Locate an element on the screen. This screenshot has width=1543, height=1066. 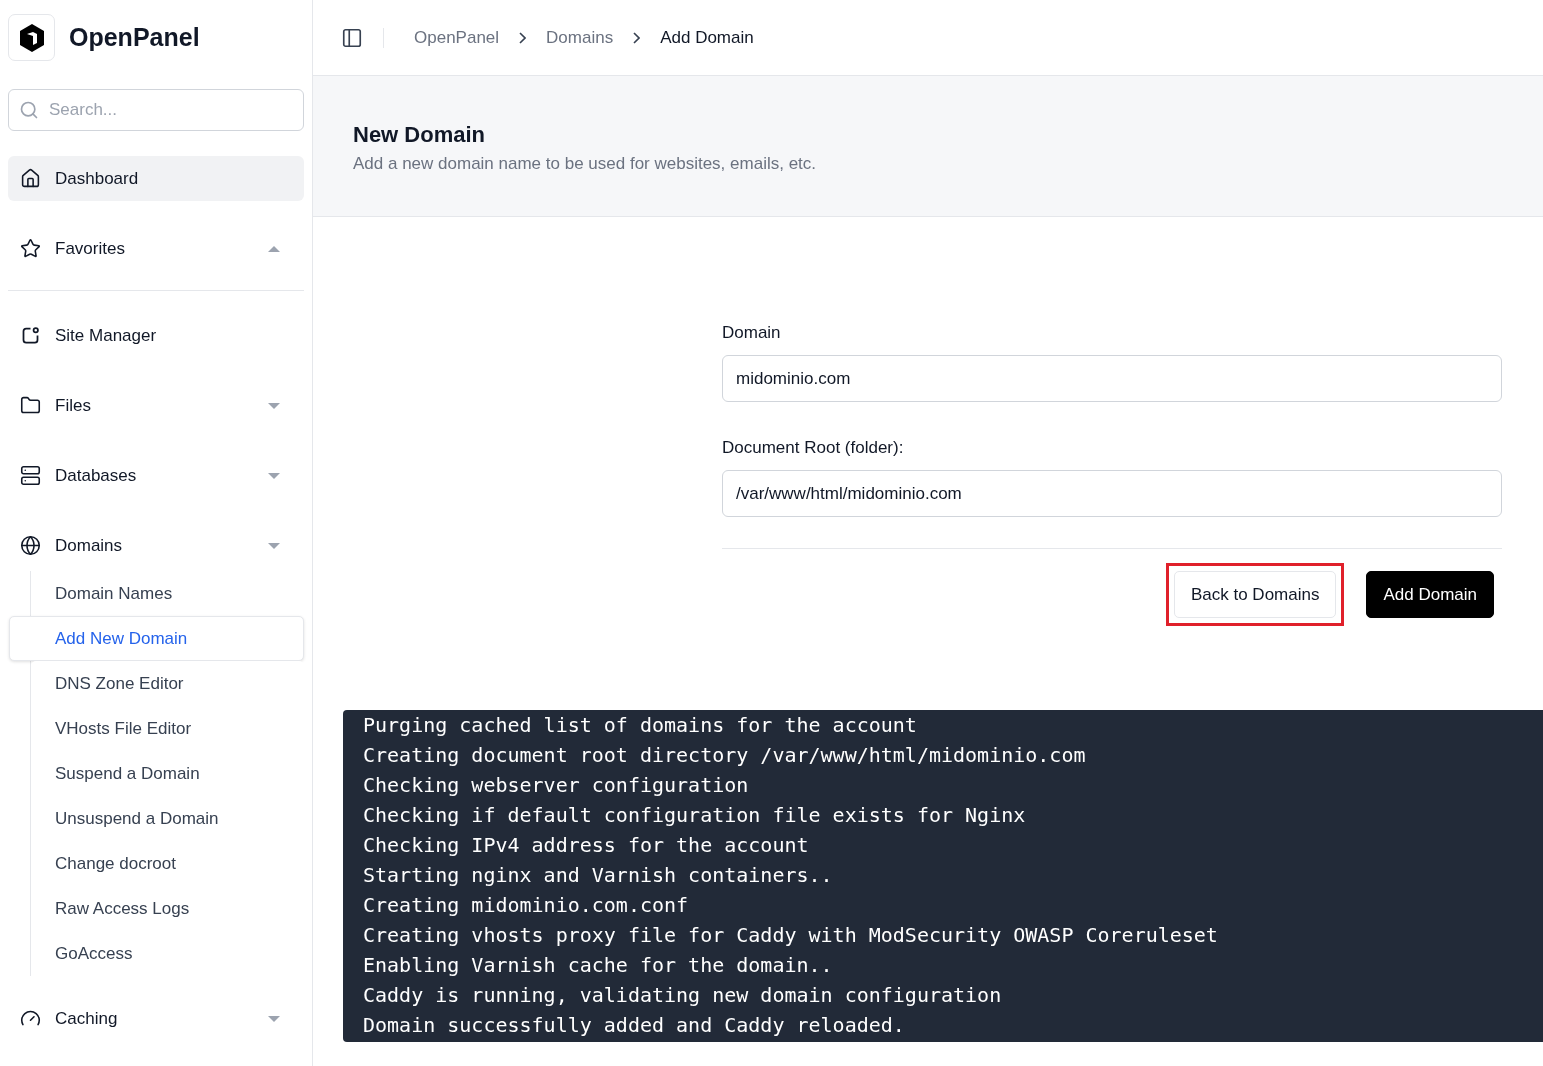
log-line: Creating vhosts proxy file for Caddy with ModSecurity OWASP Coreruleset is located at coordinates (791, 935).